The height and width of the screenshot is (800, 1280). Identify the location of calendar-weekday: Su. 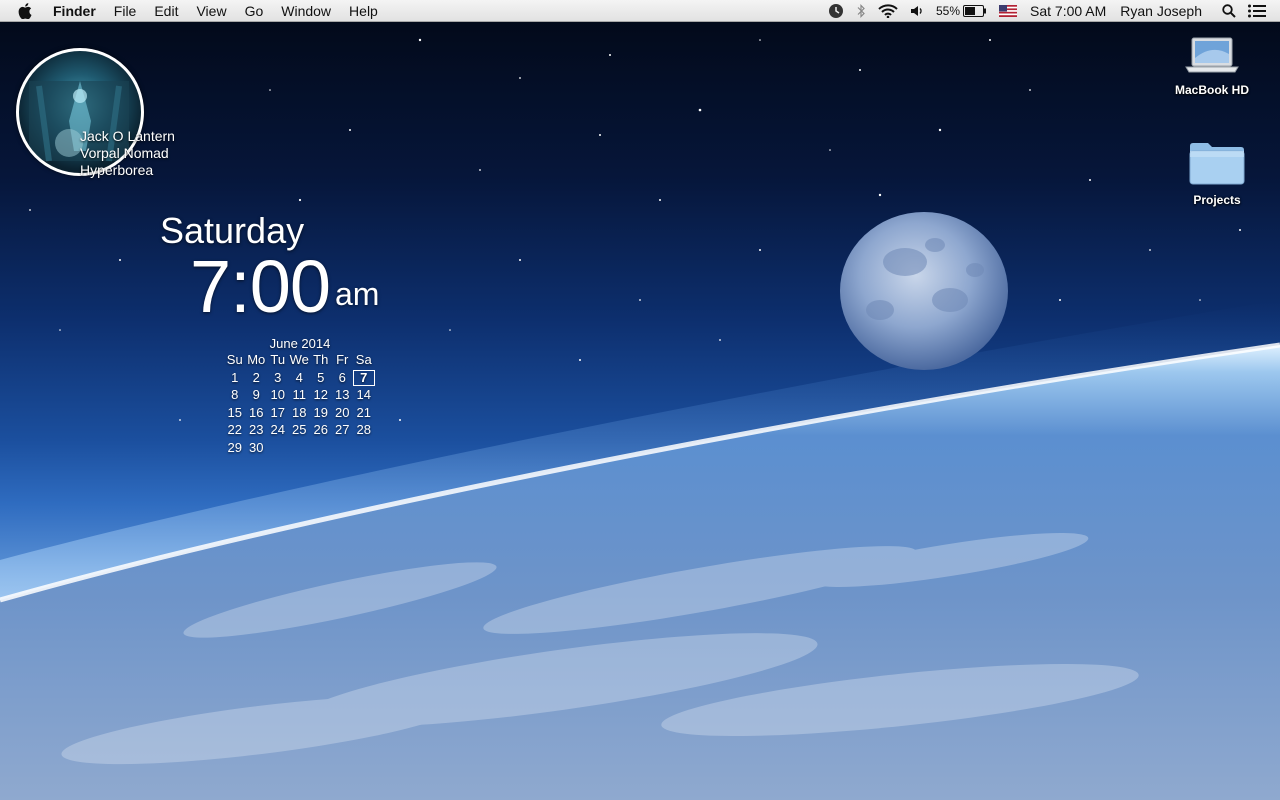
(234, 359).